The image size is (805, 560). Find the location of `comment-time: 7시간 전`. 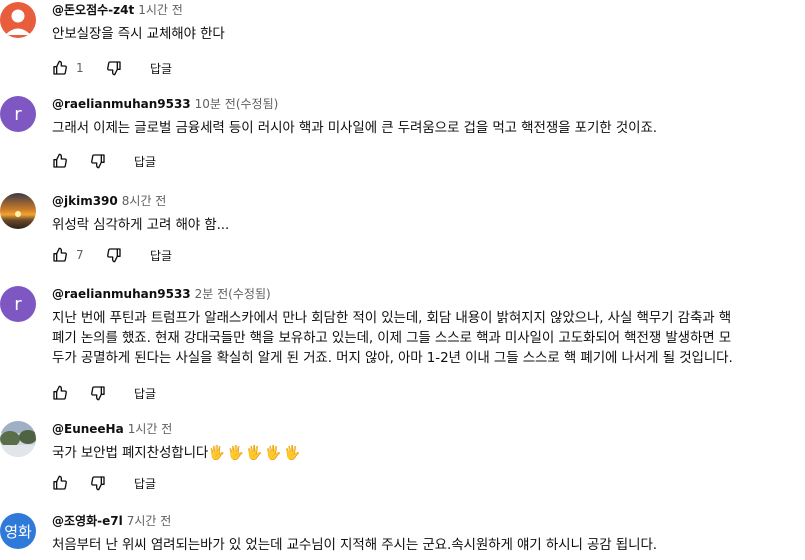

comment-time: 7시간 전 is located at coordinates (149, 521).